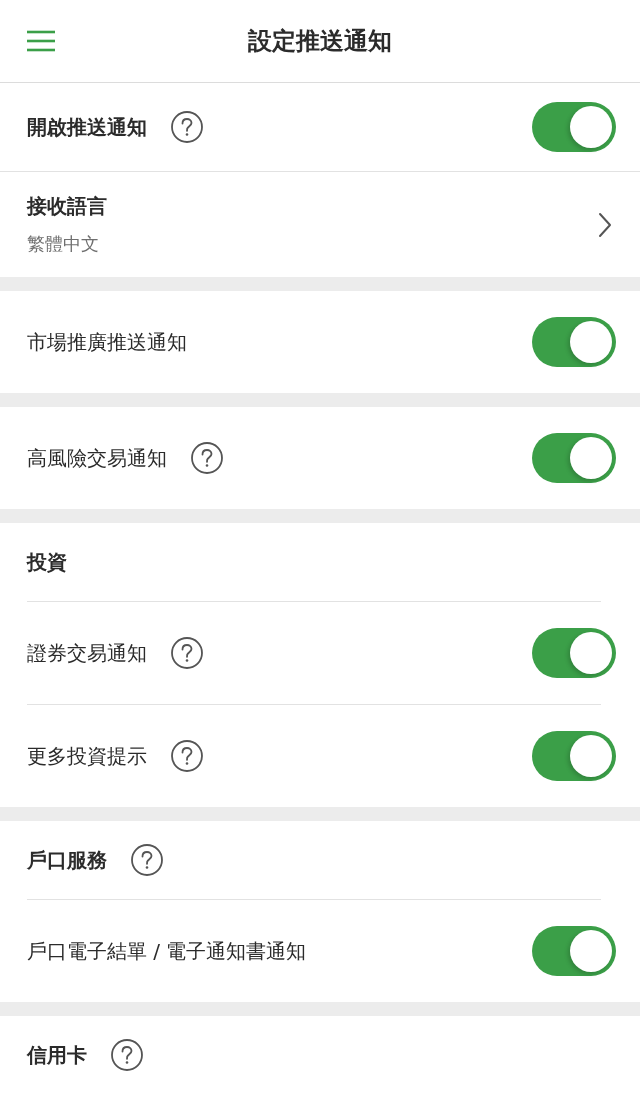  What do you see at coordinates (57, 1055) in the screenshot?
I see `section-heading: 信用卡` at bounding box center [57, 1055].